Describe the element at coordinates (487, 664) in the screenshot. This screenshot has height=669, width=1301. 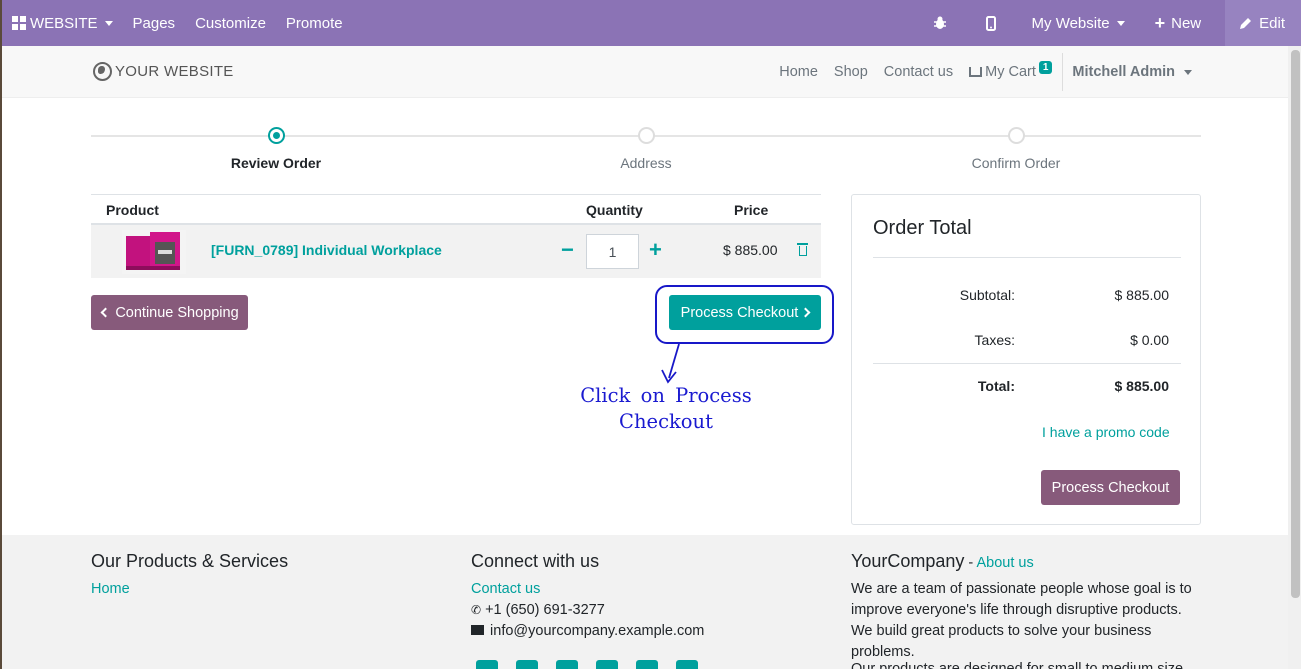
I see `facebook-icon` at that location.